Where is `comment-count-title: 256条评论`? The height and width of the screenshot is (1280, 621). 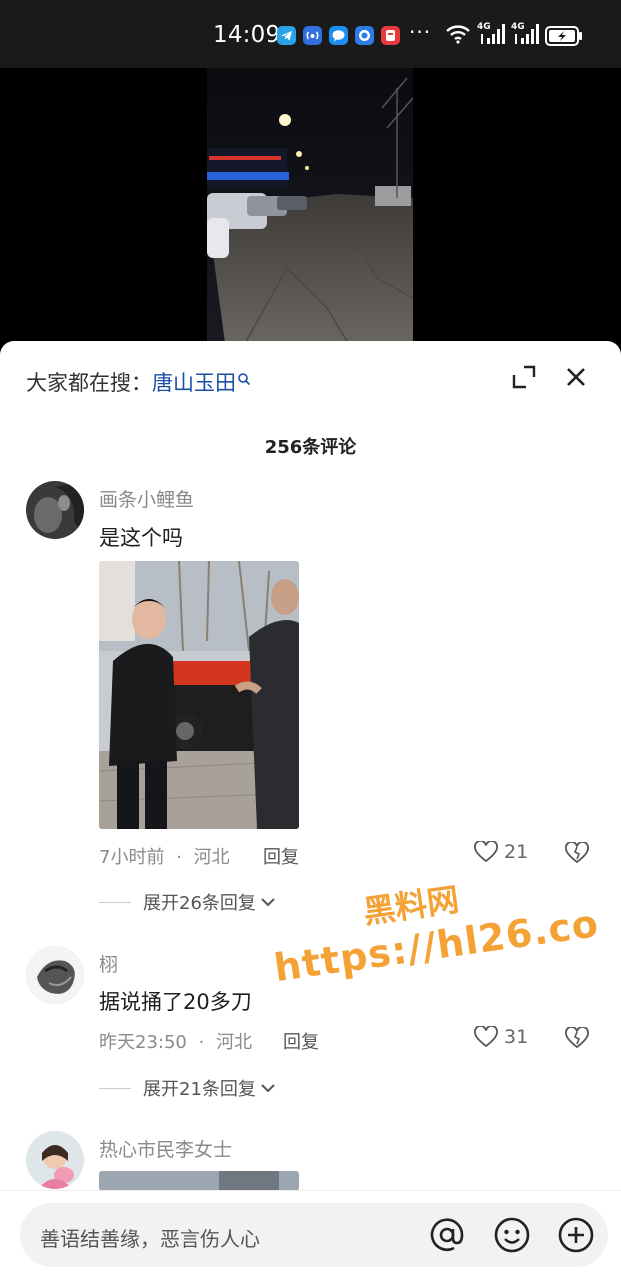 comment-count-title: 256条评论 is located at coordinates (310, 447).